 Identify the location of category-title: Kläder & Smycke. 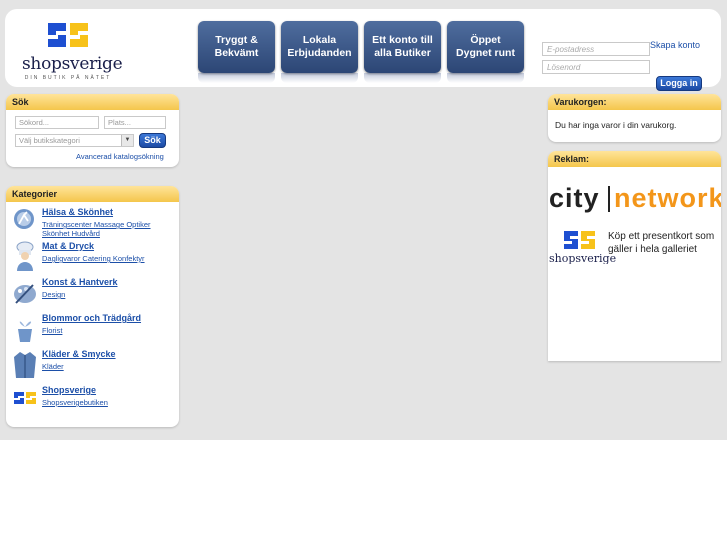
(79, 354).